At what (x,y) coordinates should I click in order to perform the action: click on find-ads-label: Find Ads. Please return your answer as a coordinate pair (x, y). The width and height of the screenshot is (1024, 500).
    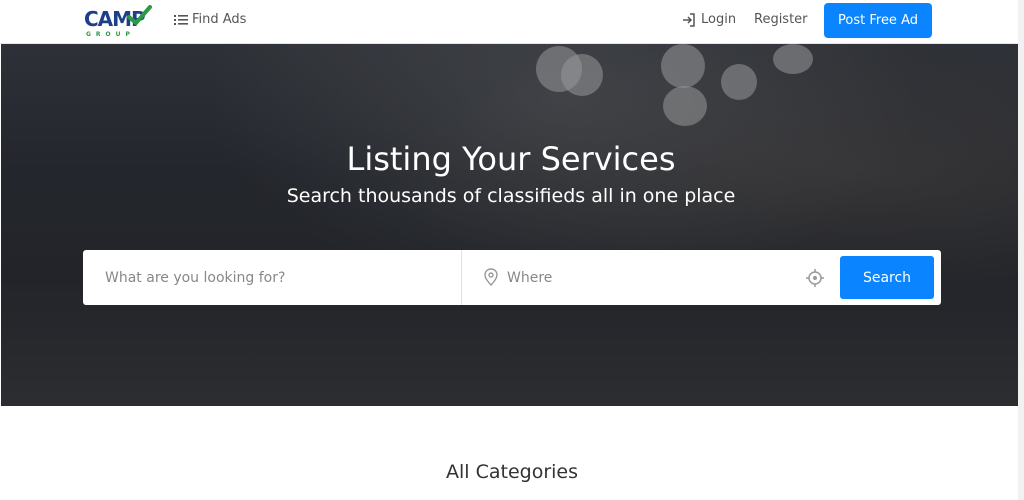
    Looking at the image, I should click on (219, 19).